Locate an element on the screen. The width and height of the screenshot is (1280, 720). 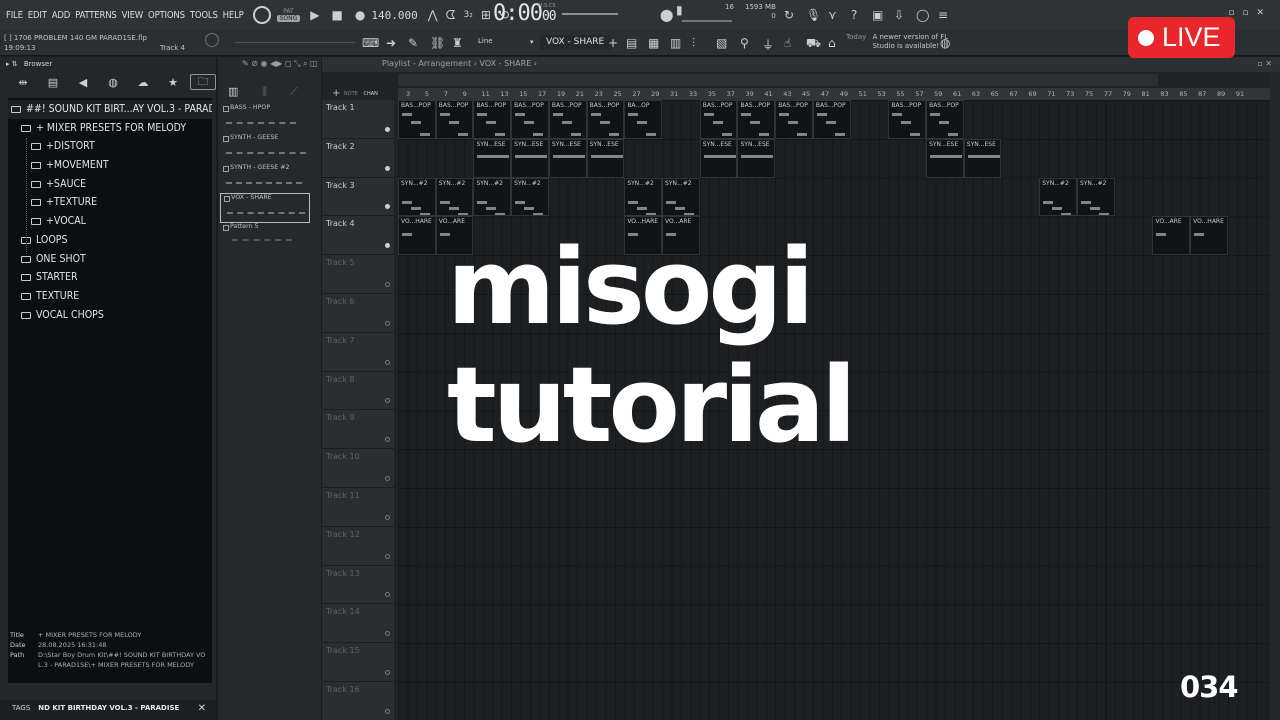
picker-auto-icon: ⟋ is located at coordinates (294, 92).